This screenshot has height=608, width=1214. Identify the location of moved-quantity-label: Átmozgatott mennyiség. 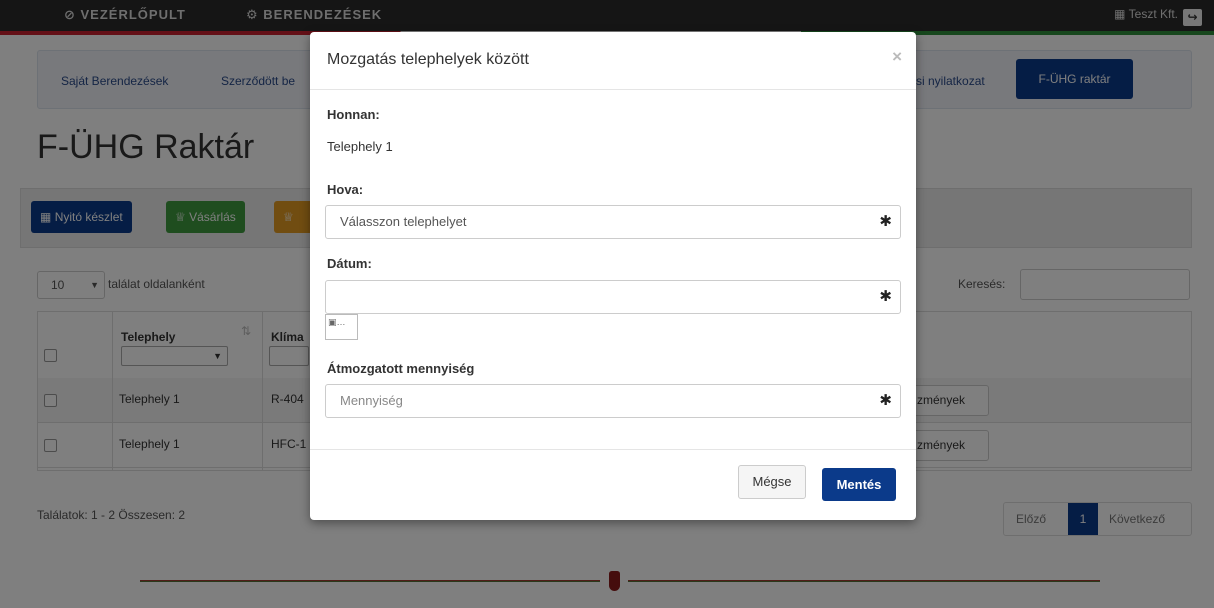
(401, 368).